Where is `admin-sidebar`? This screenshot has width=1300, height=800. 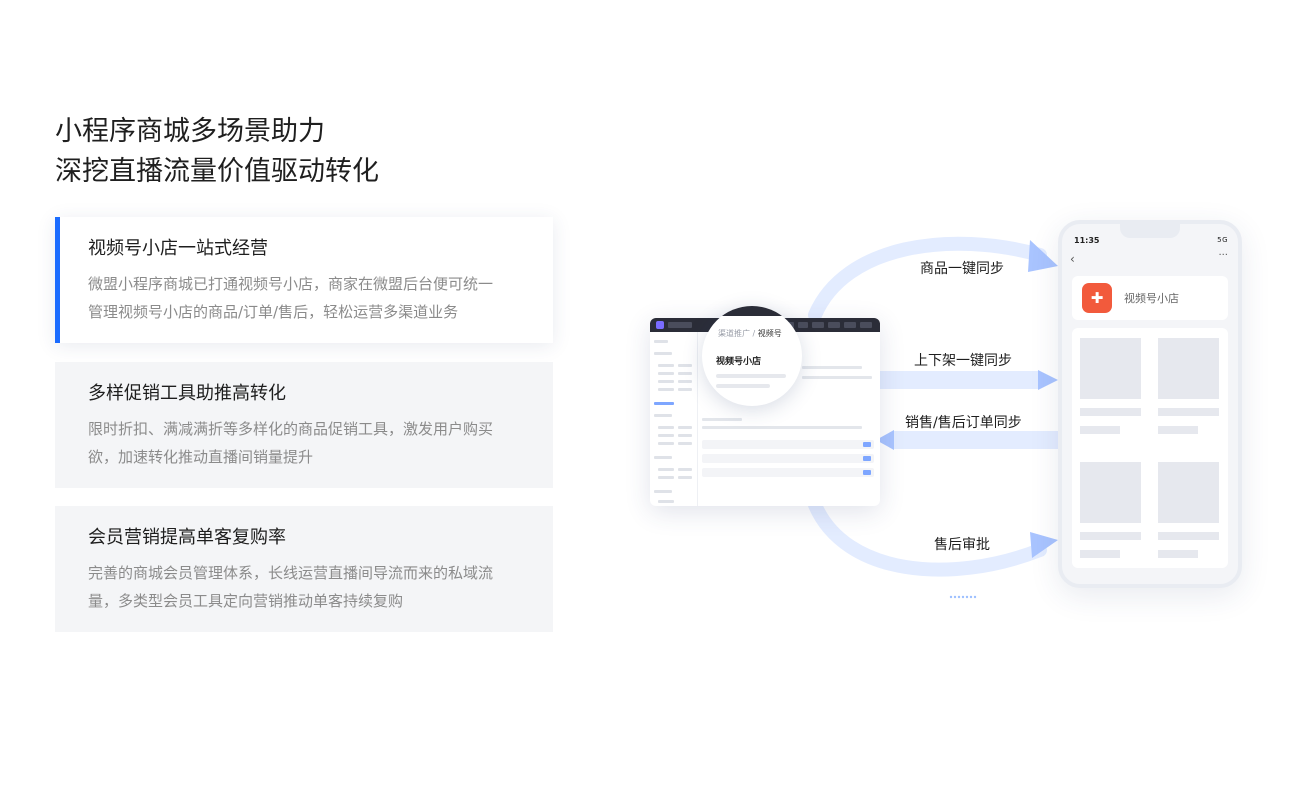
admin-sidebar is located at coordinates (674, 419).